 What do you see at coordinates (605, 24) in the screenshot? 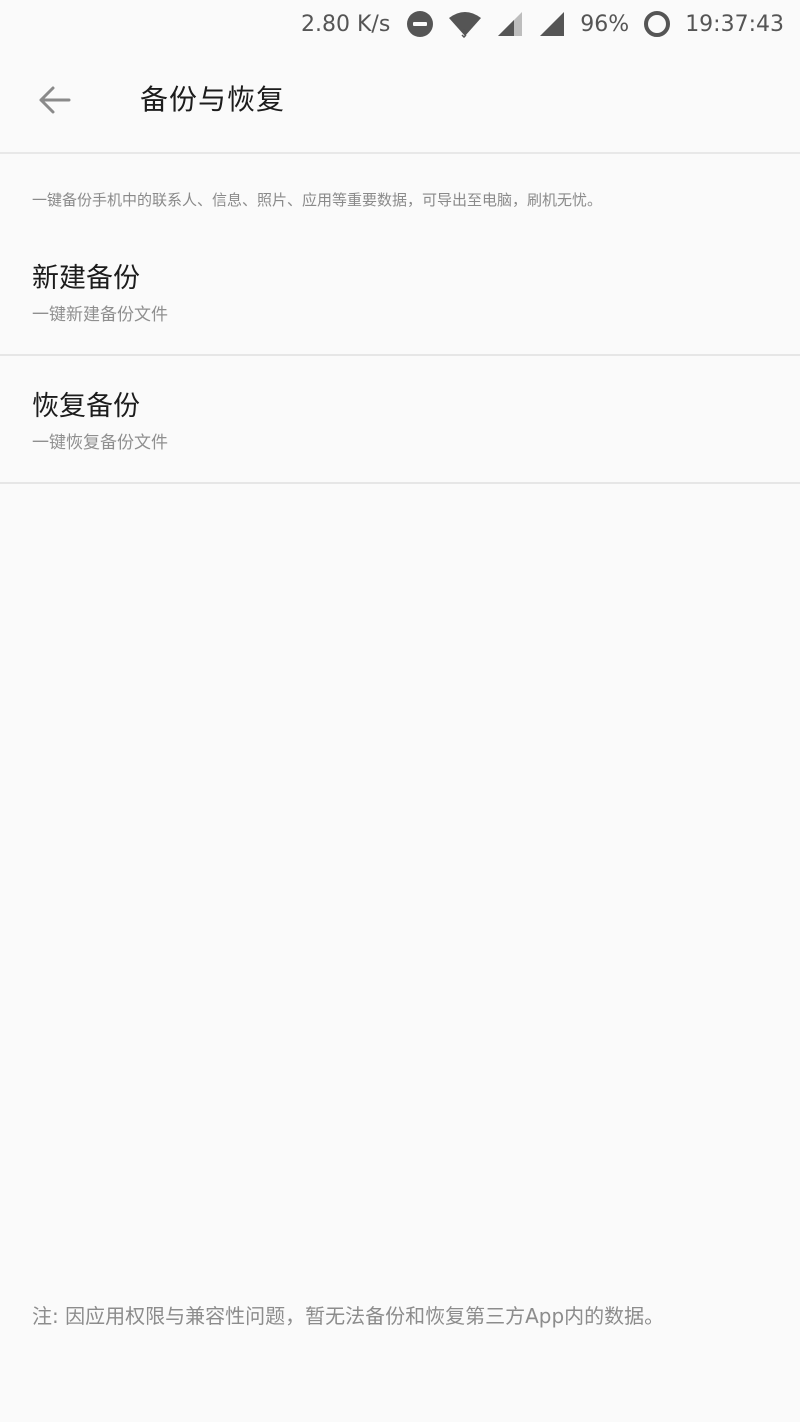
I see `battery-percentage: 96%` at bounding box center [605, 24].